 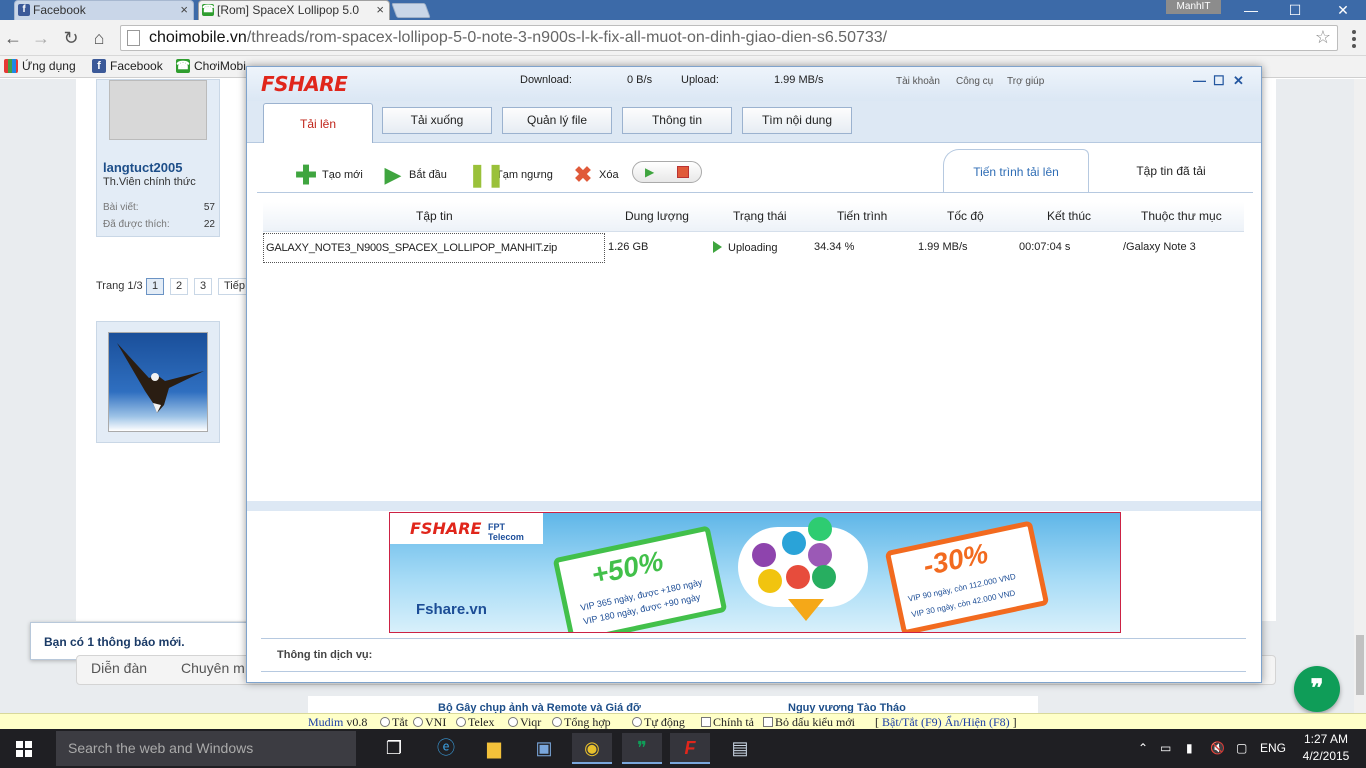 I want to click on bookmark-apps: Ứng dụng, so click(x=39, y=66).